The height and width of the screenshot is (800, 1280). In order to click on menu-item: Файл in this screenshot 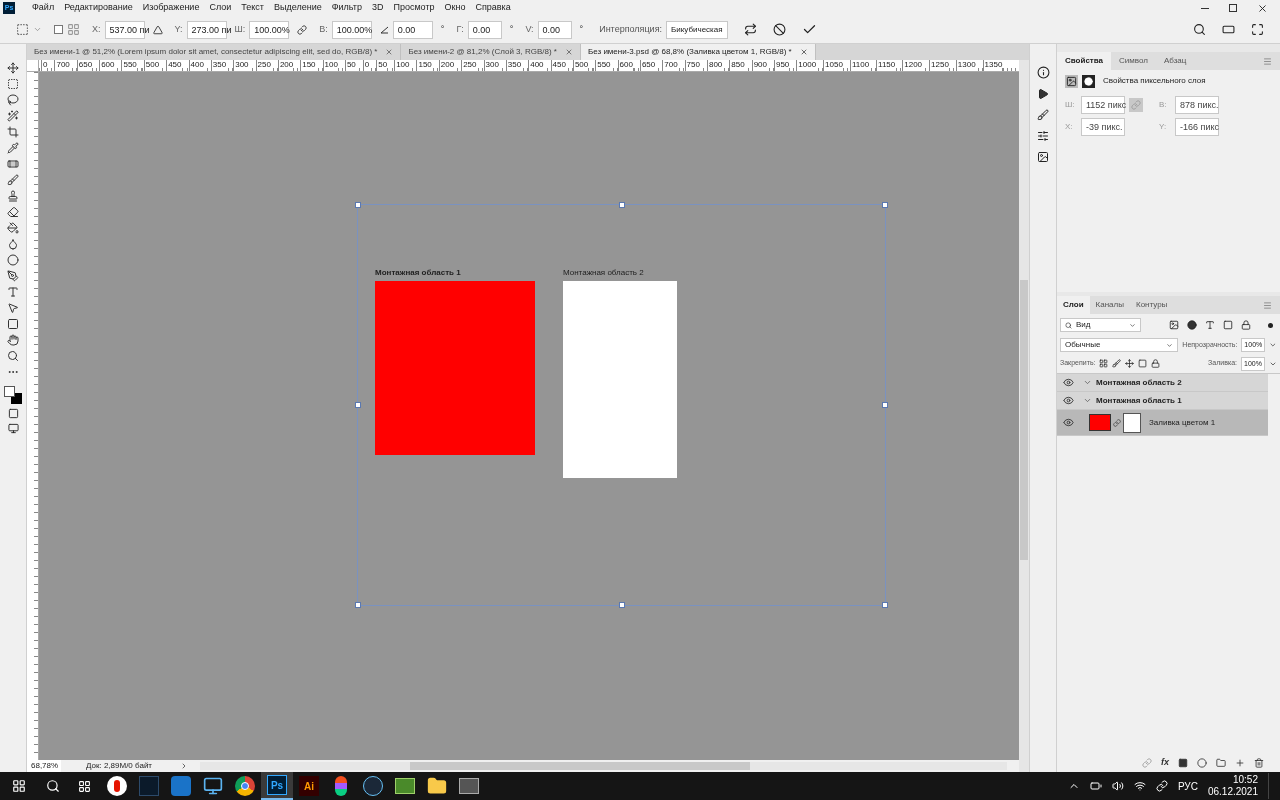, I will do `click(43, 8)`.